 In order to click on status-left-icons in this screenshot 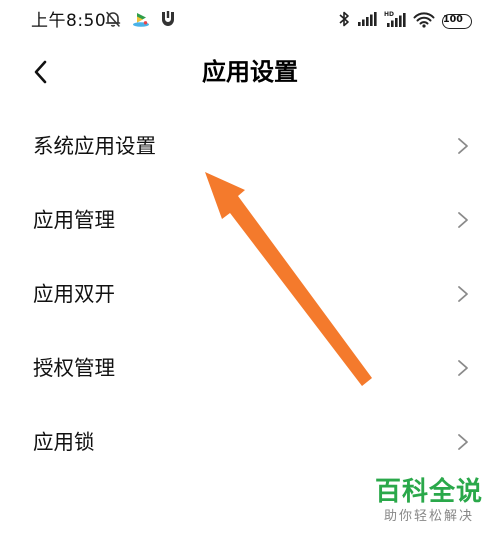, I will do `click(144, 21)`.